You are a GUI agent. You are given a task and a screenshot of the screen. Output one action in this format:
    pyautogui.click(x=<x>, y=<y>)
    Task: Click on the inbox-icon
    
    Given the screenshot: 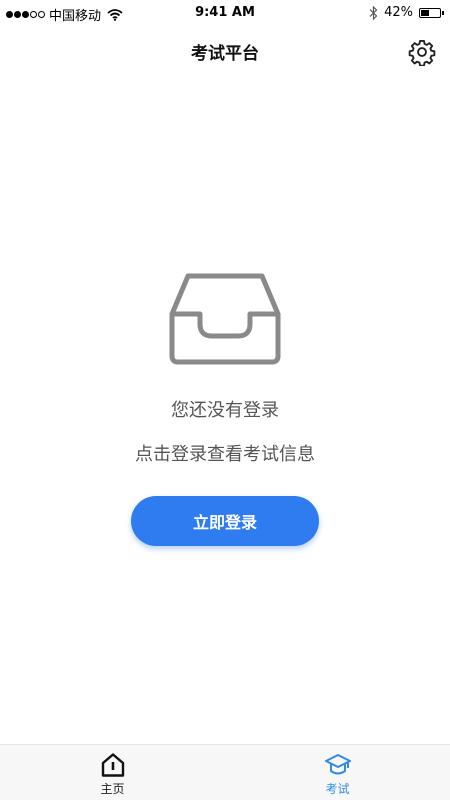 What is the action you would take?
    pyautogui.click(x=225, y=319)
    